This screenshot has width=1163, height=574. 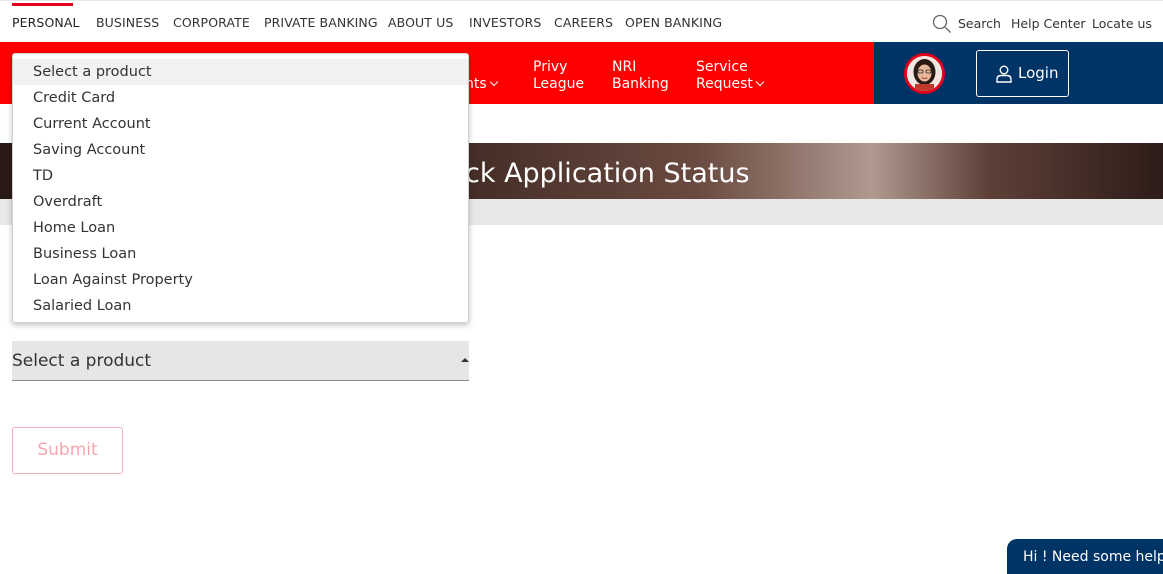 I want to click on user-icon, so click(x=1004, y=74).